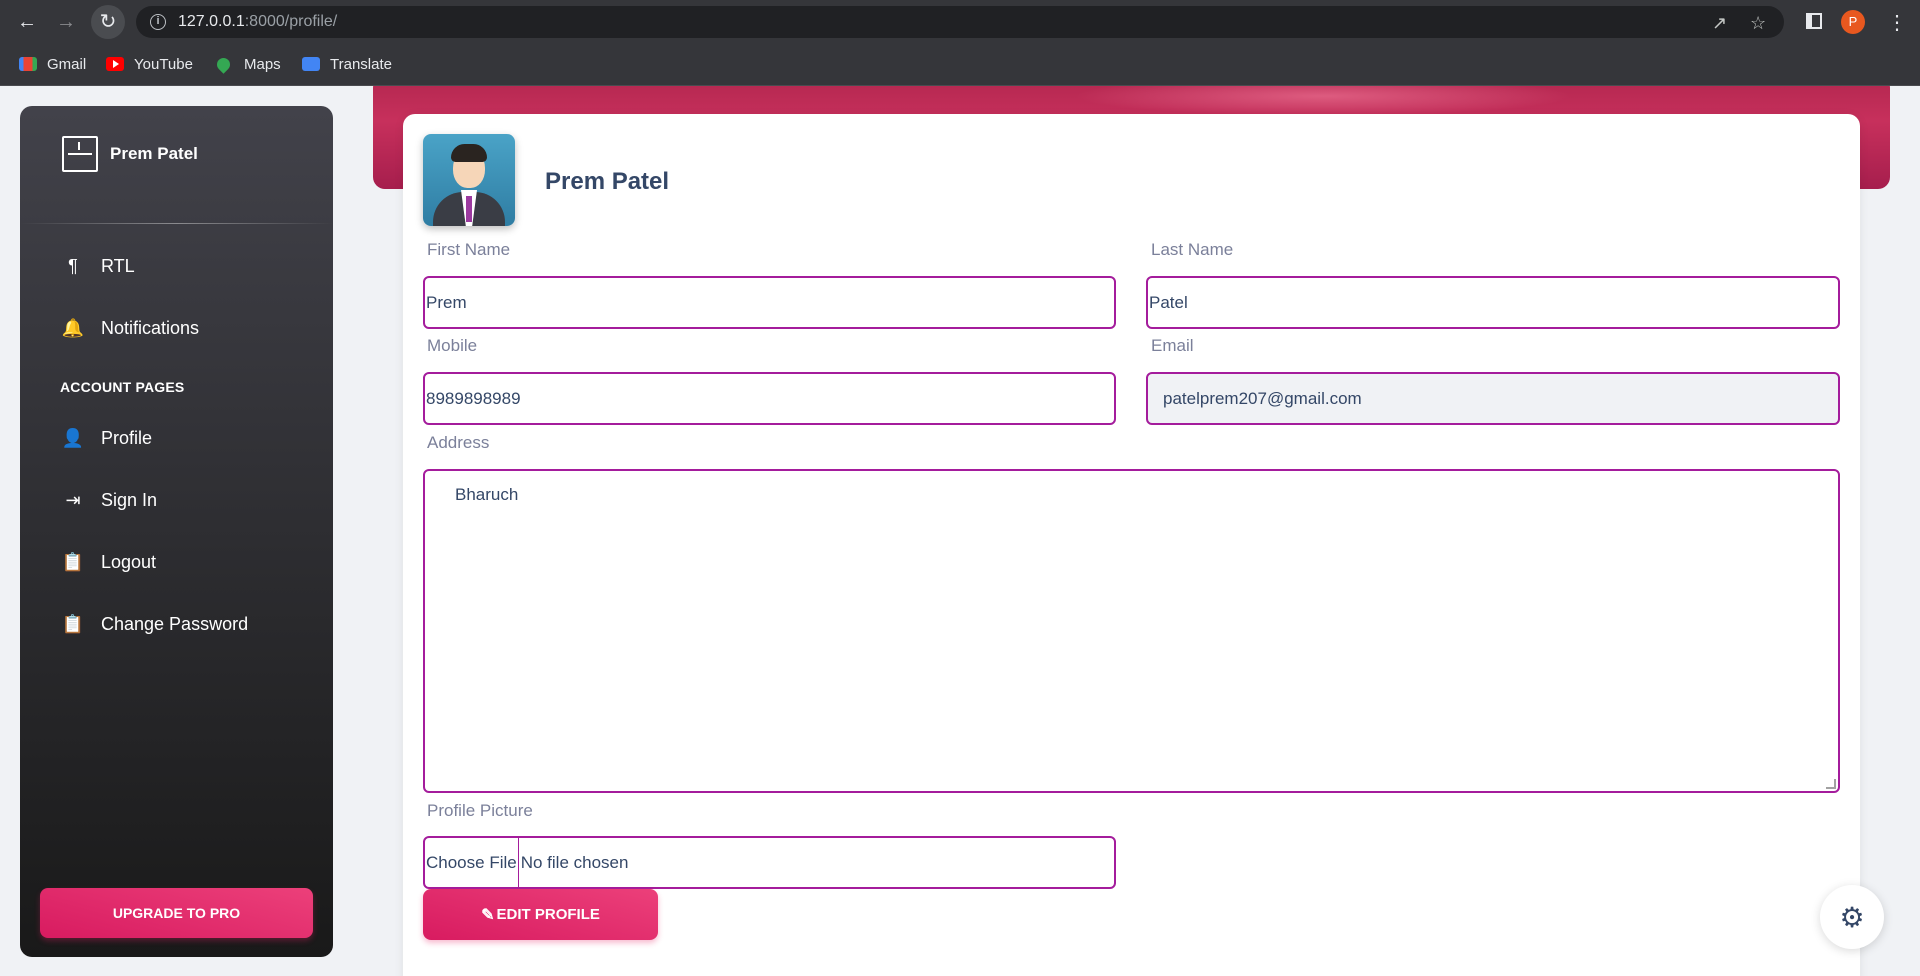 The image size is (1920, 976). What do you see at coordinates (129, 499) in the screenshot?
I see `sidebar-item-label: Sign In` at bounding box center [129, 499].